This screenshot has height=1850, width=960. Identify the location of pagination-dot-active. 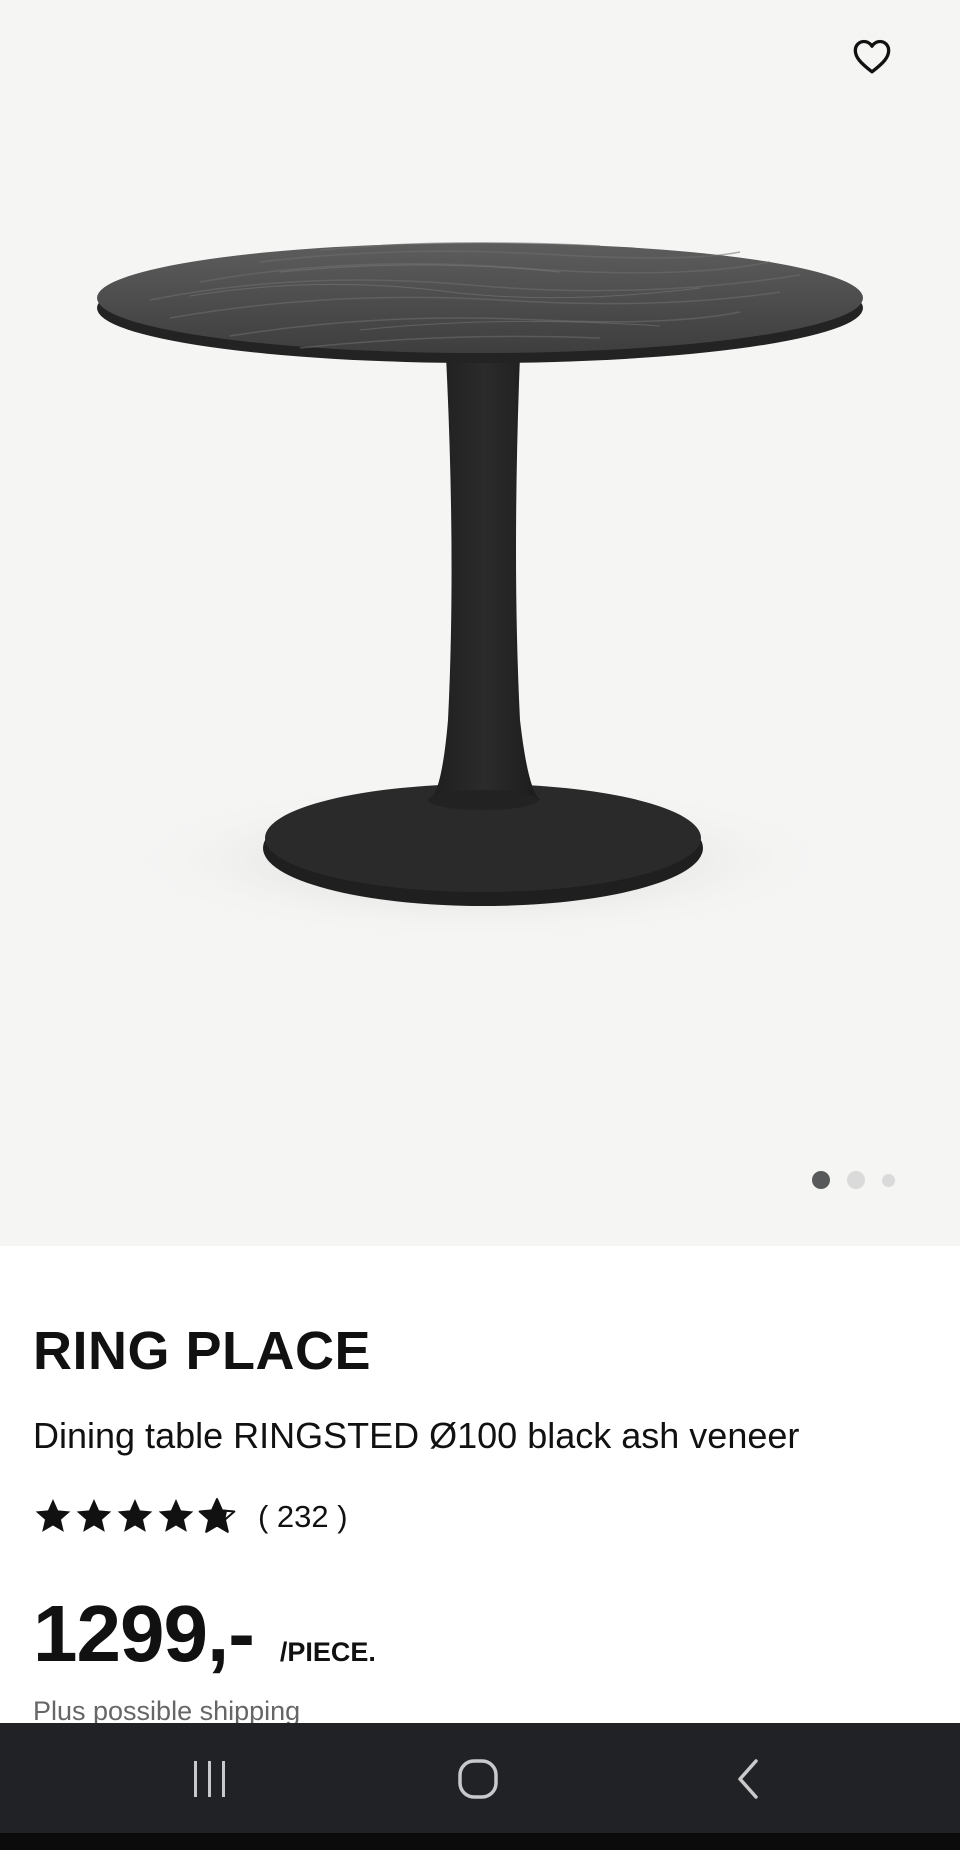
(821, 1180).